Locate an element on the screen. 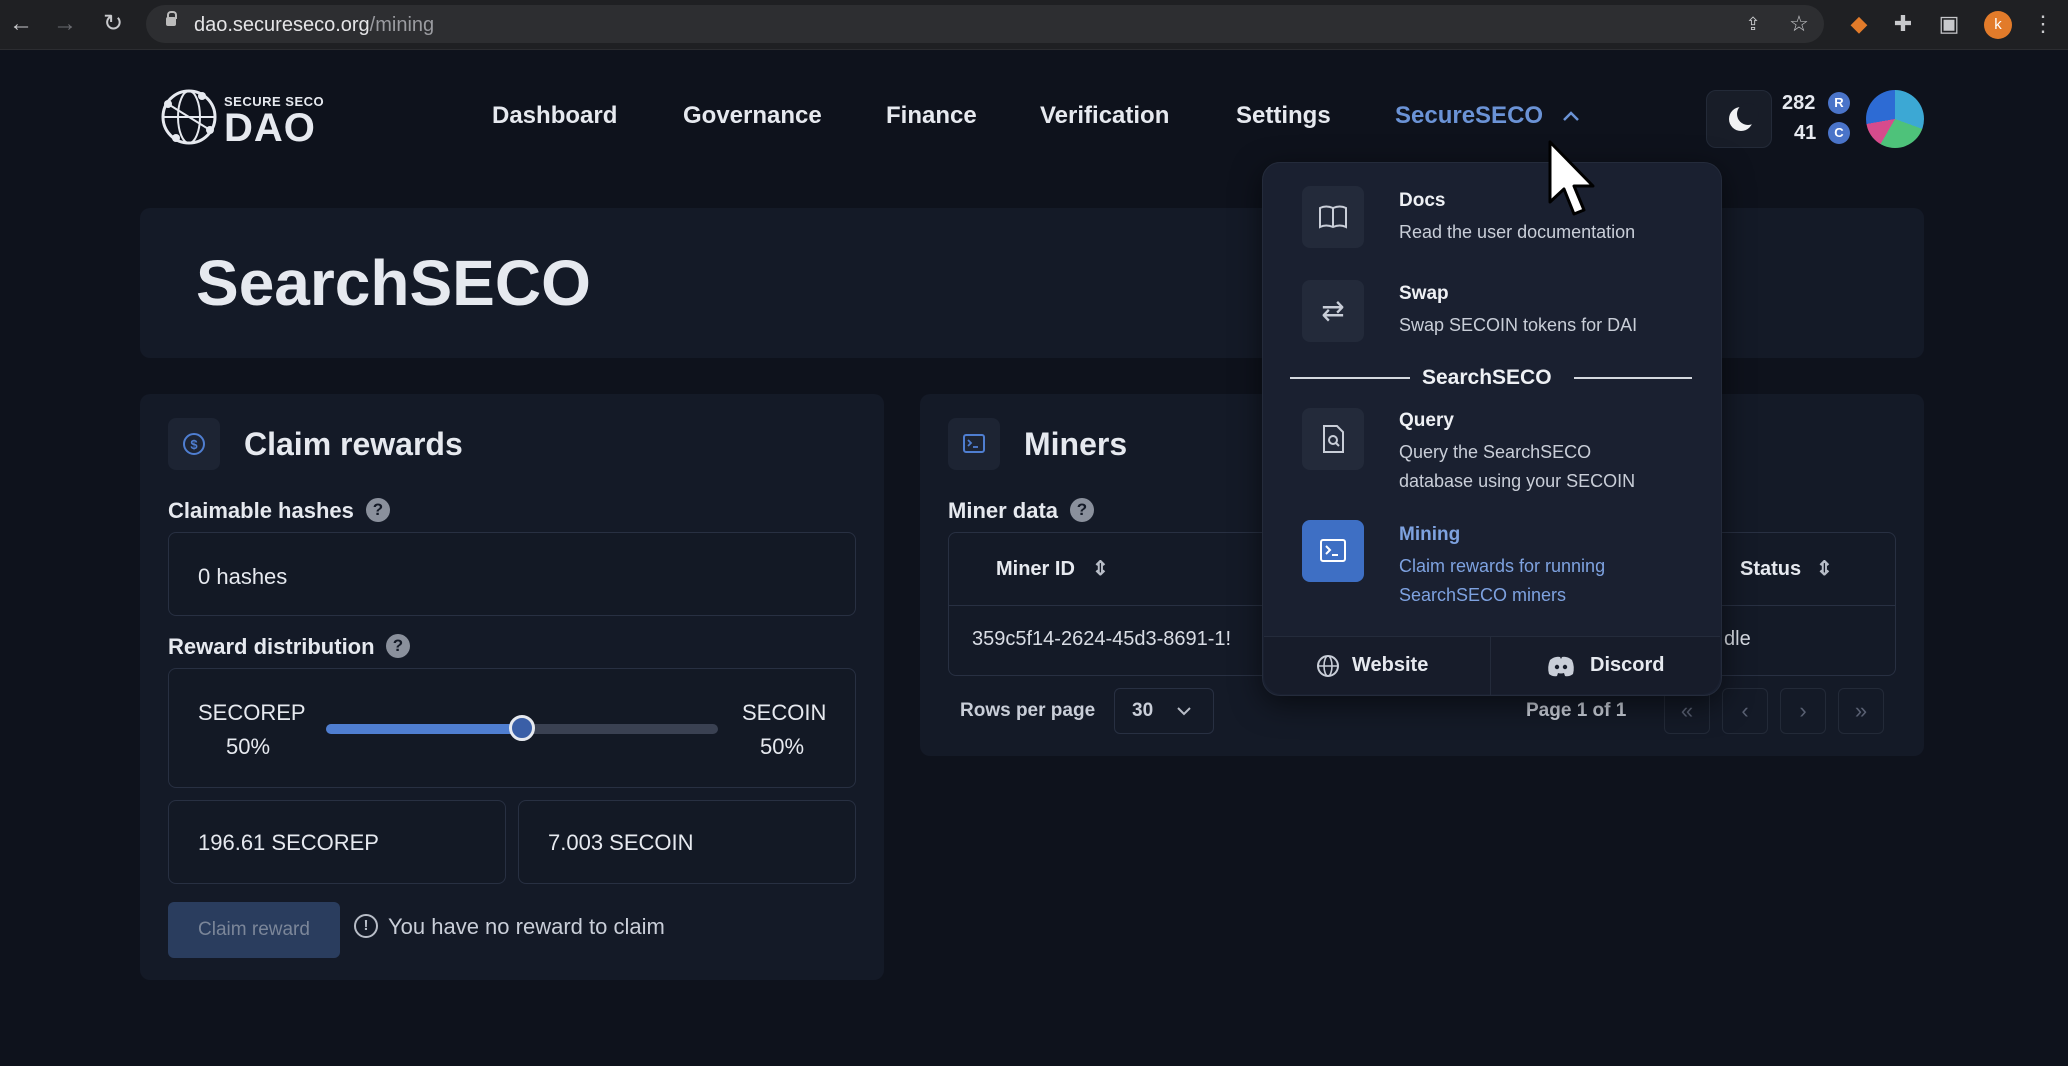  no-reward-notice: You have no reward to claim is located at coordinates (526, 926).